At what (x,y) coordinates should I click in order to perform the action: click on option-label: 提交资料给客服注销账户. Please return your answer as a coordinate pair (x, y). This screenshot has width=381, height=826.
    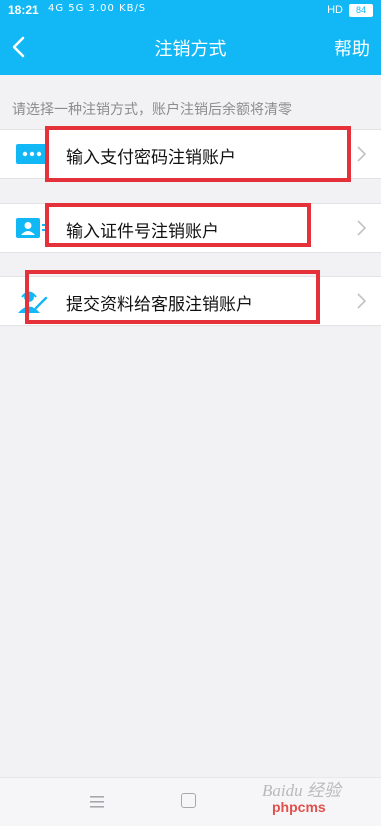
    Looking at the image, I should click on (159, 305).